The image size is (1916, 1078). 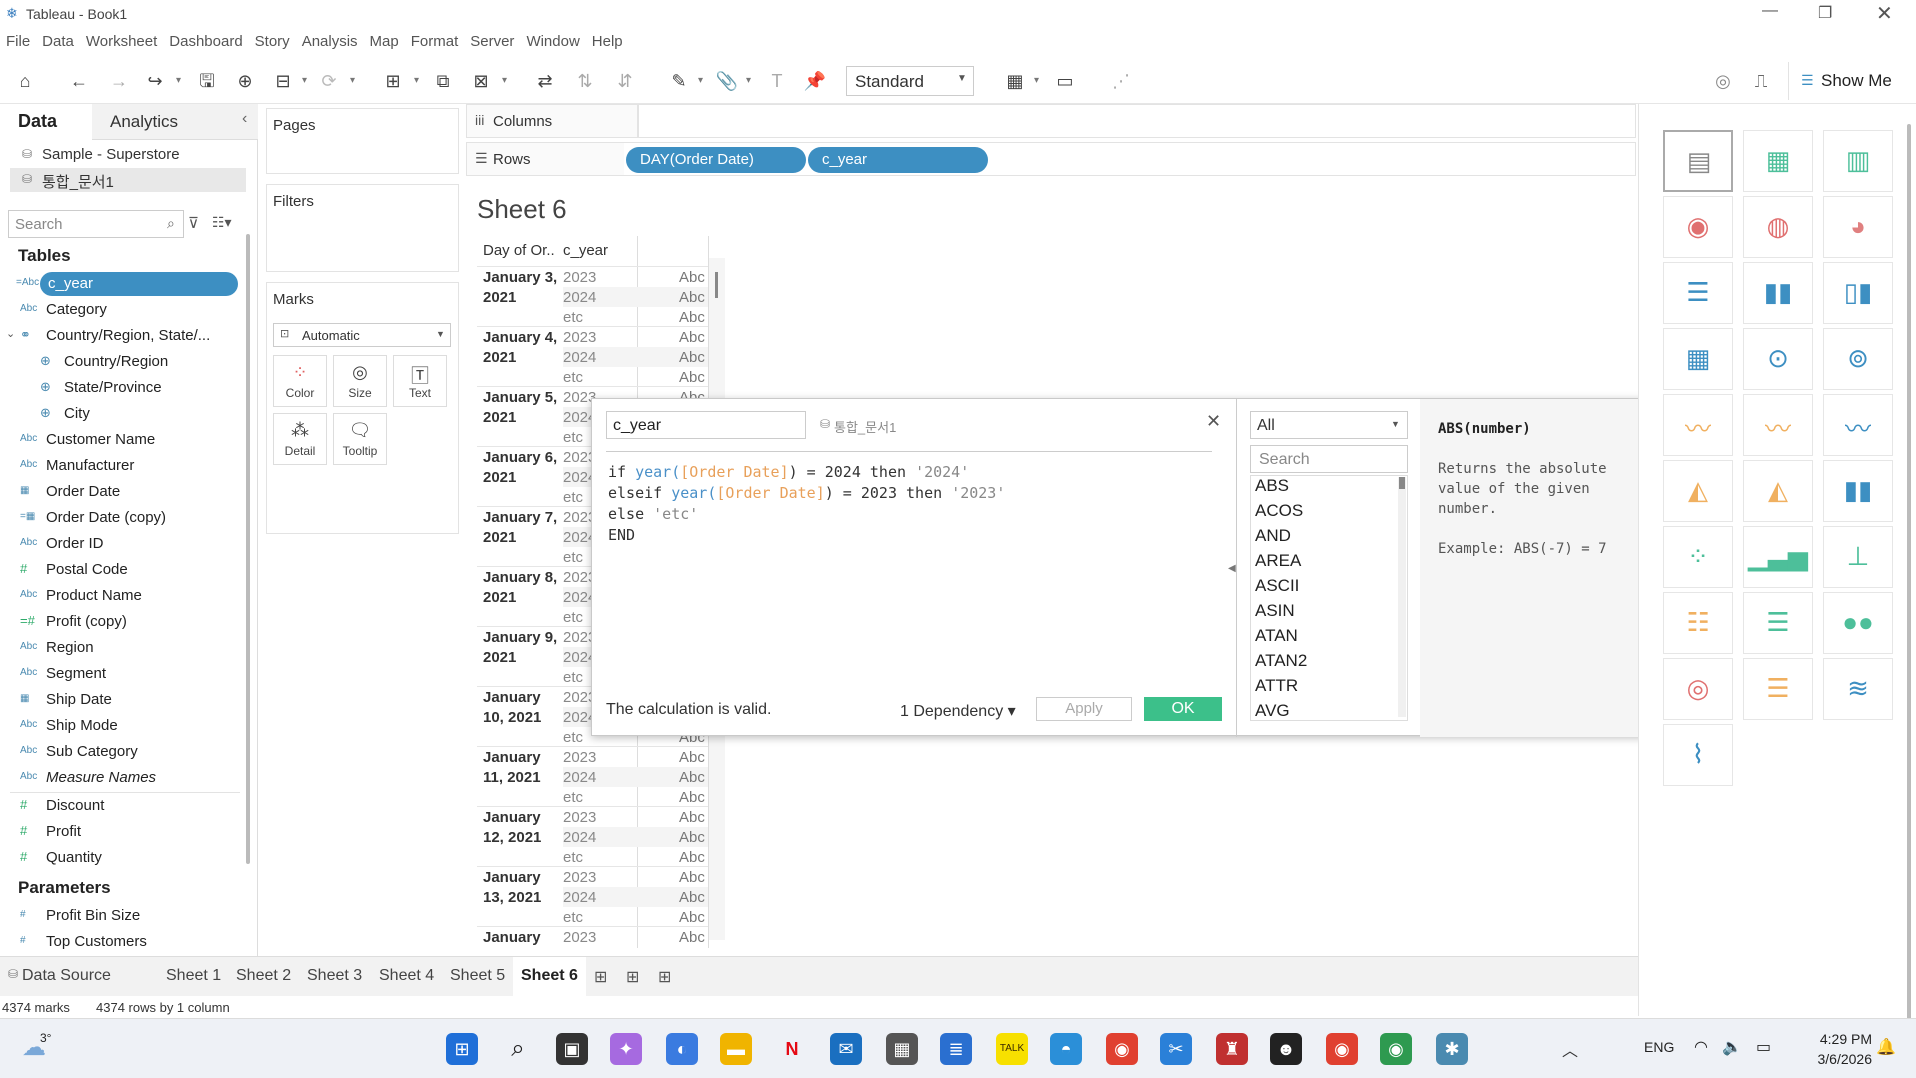 What do you see at coordinates (329, 81) in the screenshot?
I see `refresh-icon: ⟳` at bounding box center [329, 81].